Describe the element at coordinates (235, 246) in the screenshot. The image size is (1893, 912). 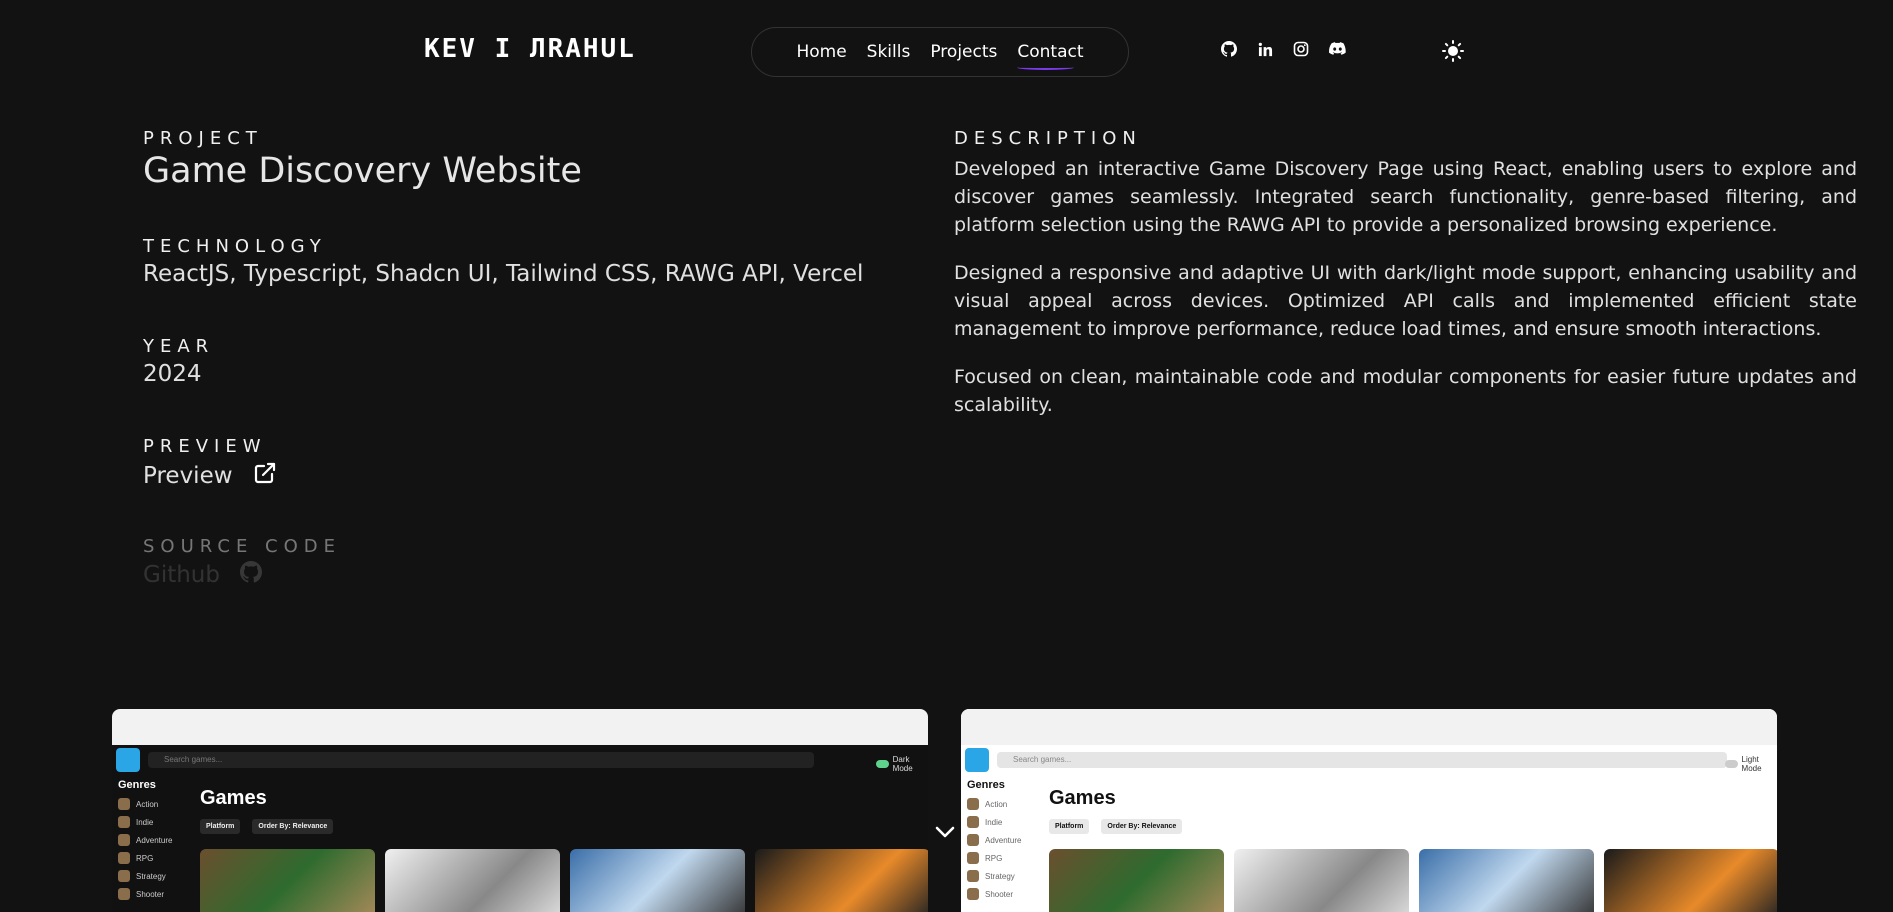
I see `technology-label: TECHNOLOGY` at that location.